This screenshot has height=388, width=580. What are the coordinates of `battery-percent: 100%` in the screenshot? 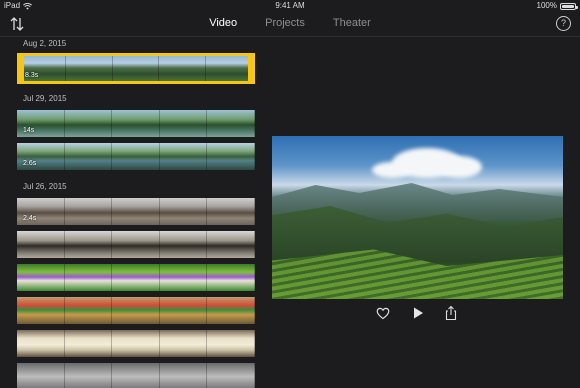 It's located at (546, 5).